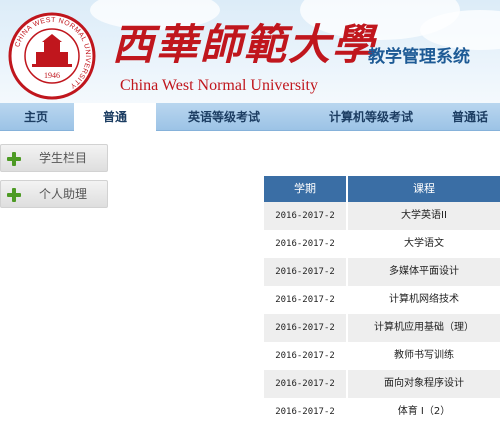 The image size is (500, 424). What do you see at coordinates (424, 244) in the screenshot?
I see `course-cell: 大学语文` at bounding box center [424, 244].